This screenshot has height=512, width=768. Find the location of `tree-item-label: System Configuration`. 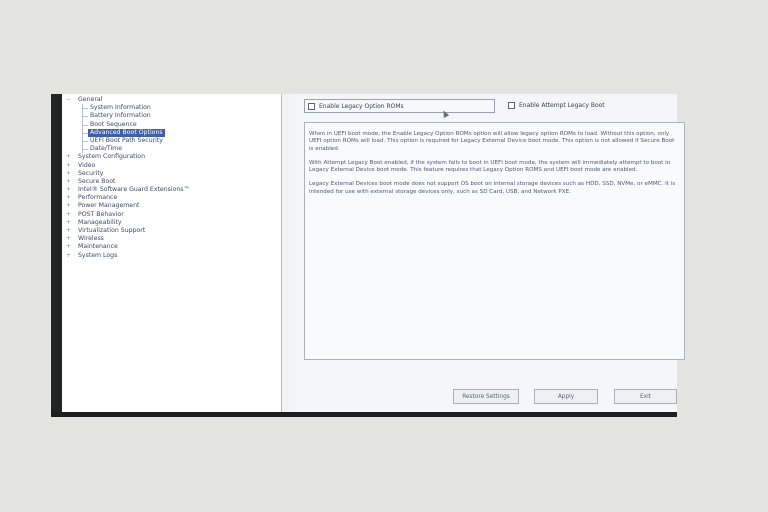

tree-item-label: System Configuration is located at coordinates (112, 157).